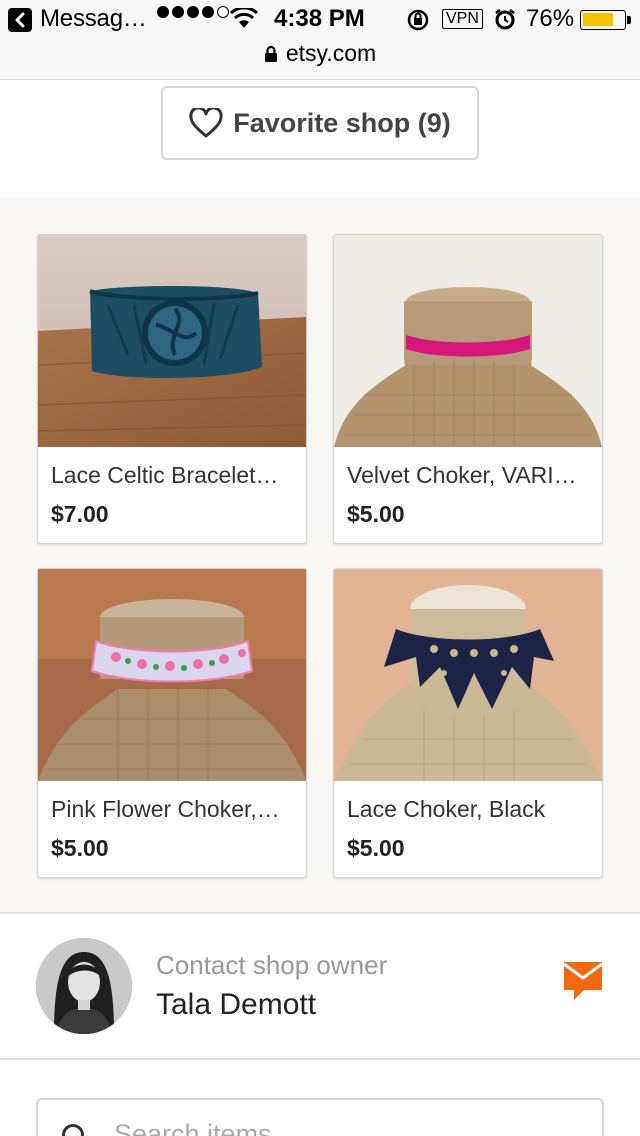  Describe the element at coordinates (319, 18) in the screenshot. I see `clock-time: 4:38 PM` at that location.